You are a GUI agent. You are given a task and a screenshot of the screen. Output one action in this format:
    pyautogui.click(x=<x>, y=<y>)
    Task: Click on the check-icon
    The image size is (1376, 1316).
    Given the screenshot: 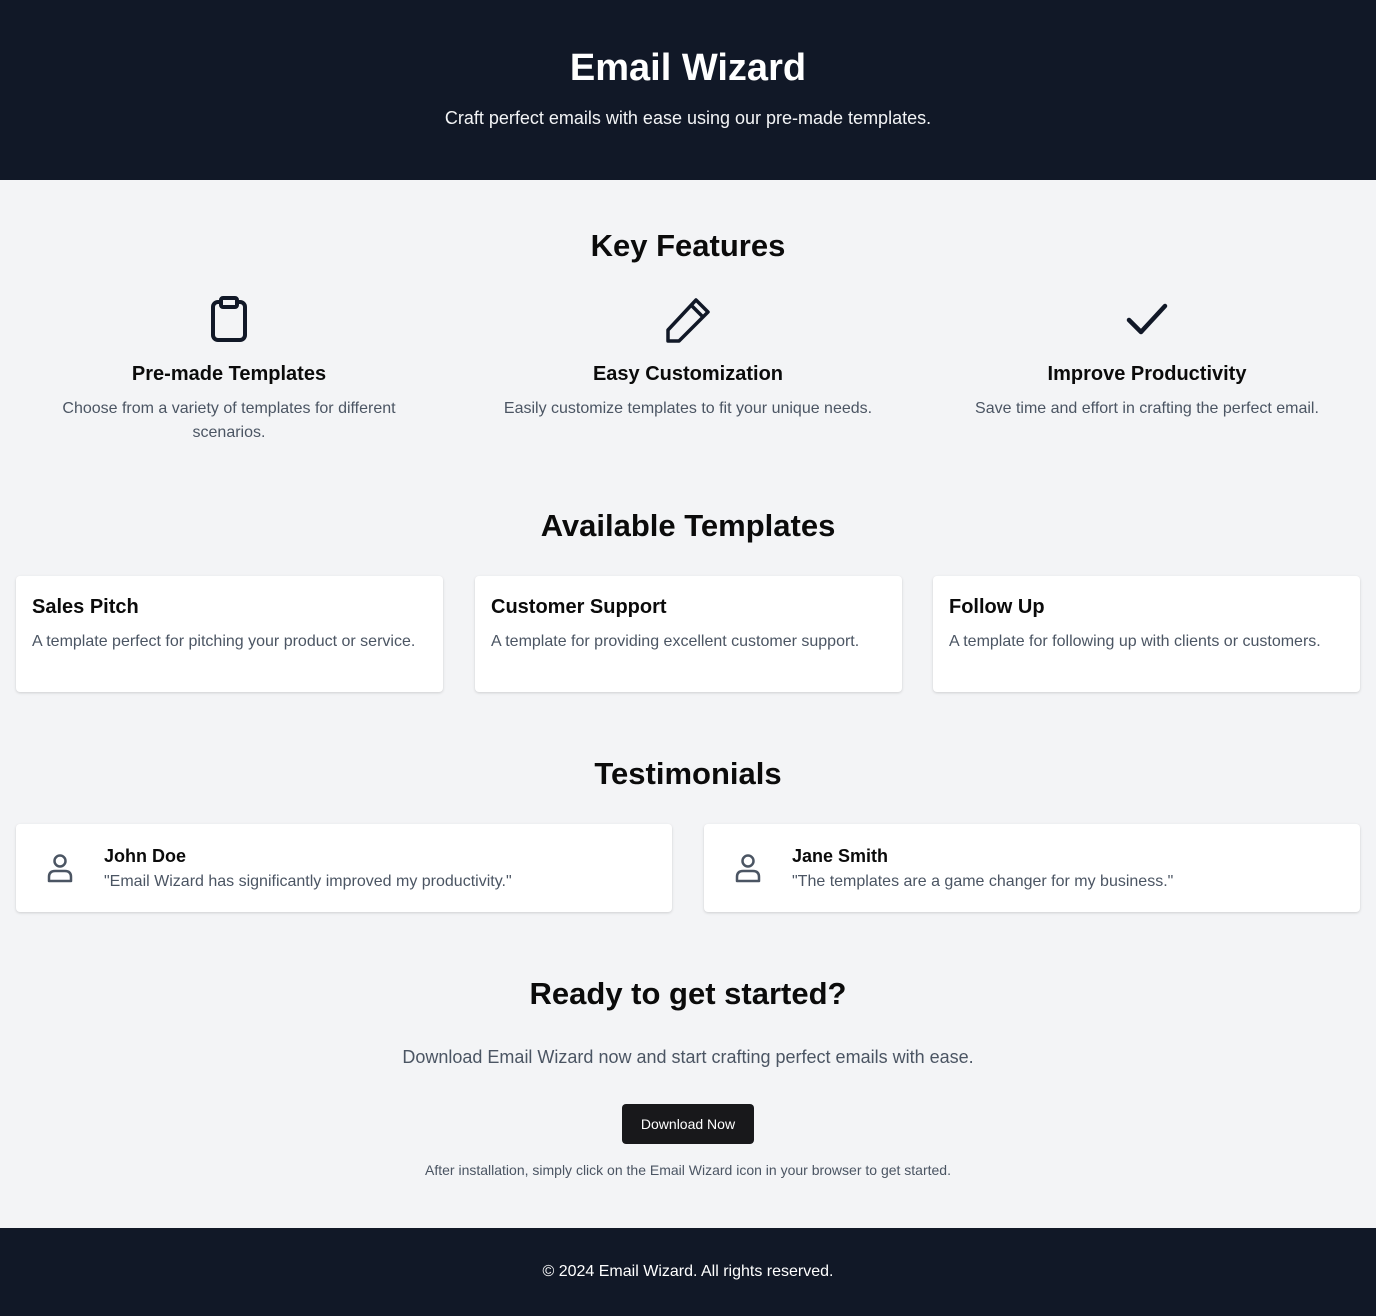 What is the action you would take?
    pyautogui.click(x=1147, y=319)
    